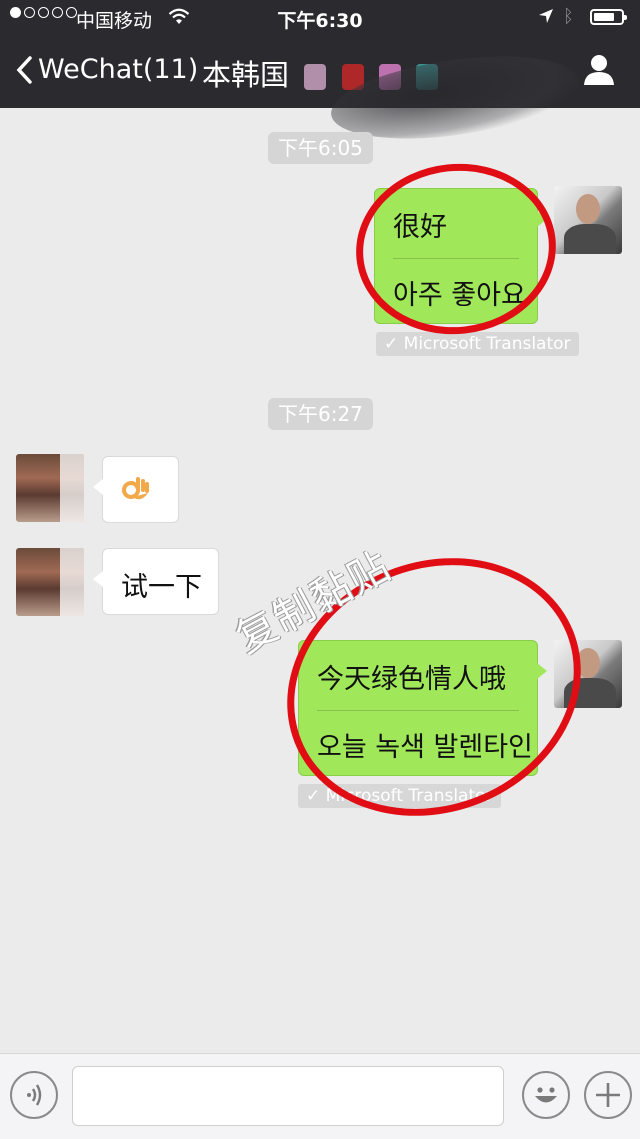 The height and width of the screenshot is (1139, 640). Describe the element at coordinates (546, 16) in the screenshot. I see `location-arrow-icon` at that location.